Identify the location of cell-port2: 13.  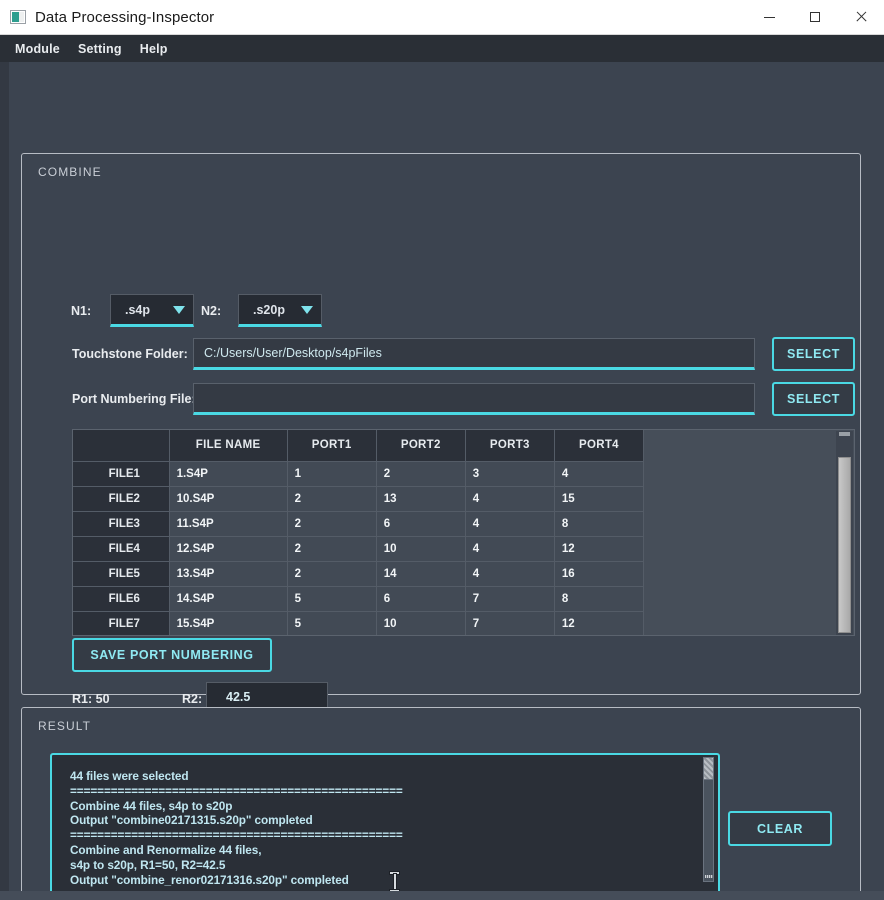
(421, 499).